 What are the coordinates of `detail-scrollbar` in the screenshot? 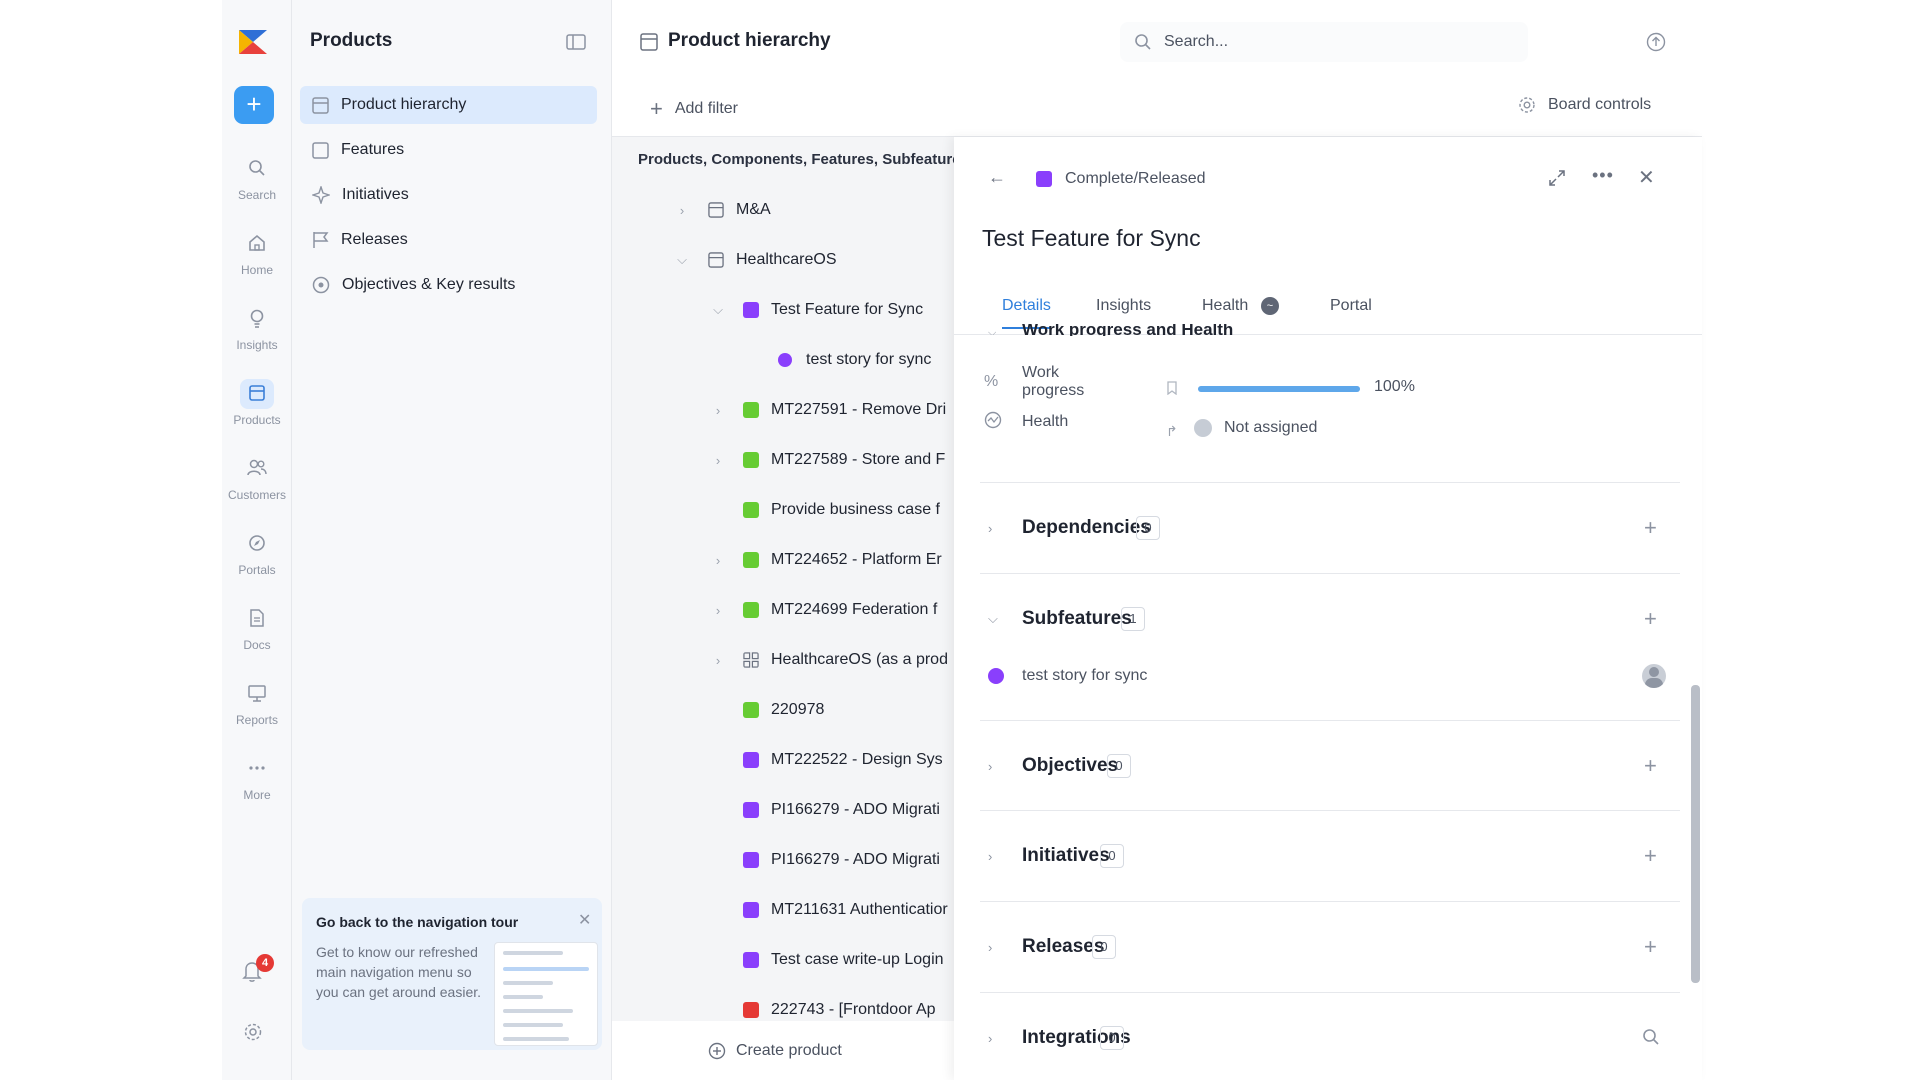 It's located at (1695, 834).